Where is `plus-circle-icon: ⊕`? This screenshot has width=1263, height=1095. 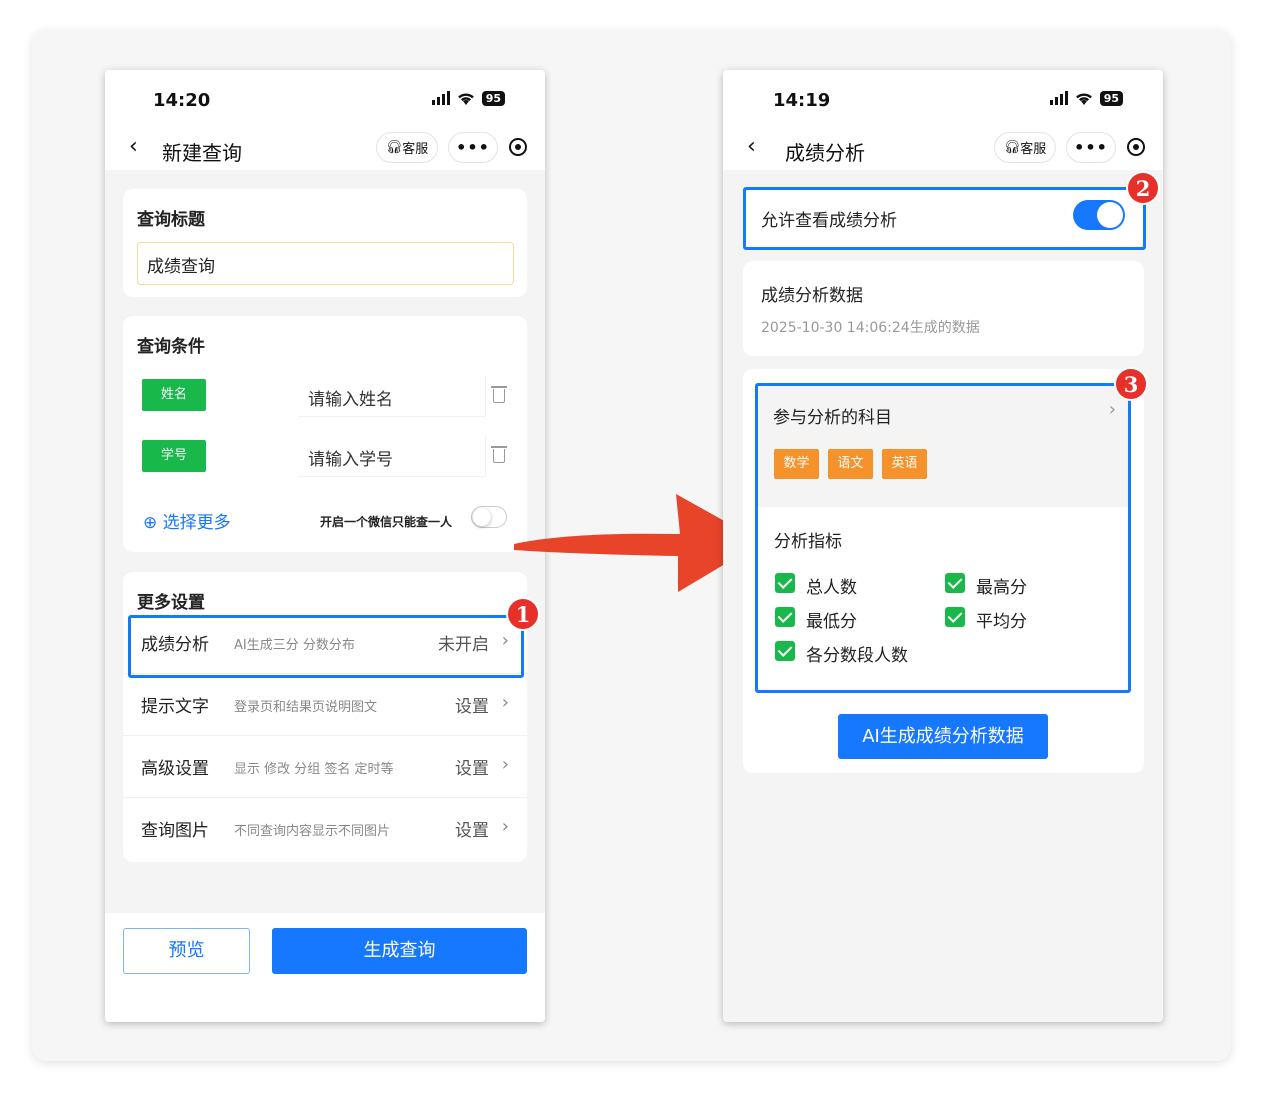
plus-circle-icon: ⊕ is located at coordinates (153, 523).